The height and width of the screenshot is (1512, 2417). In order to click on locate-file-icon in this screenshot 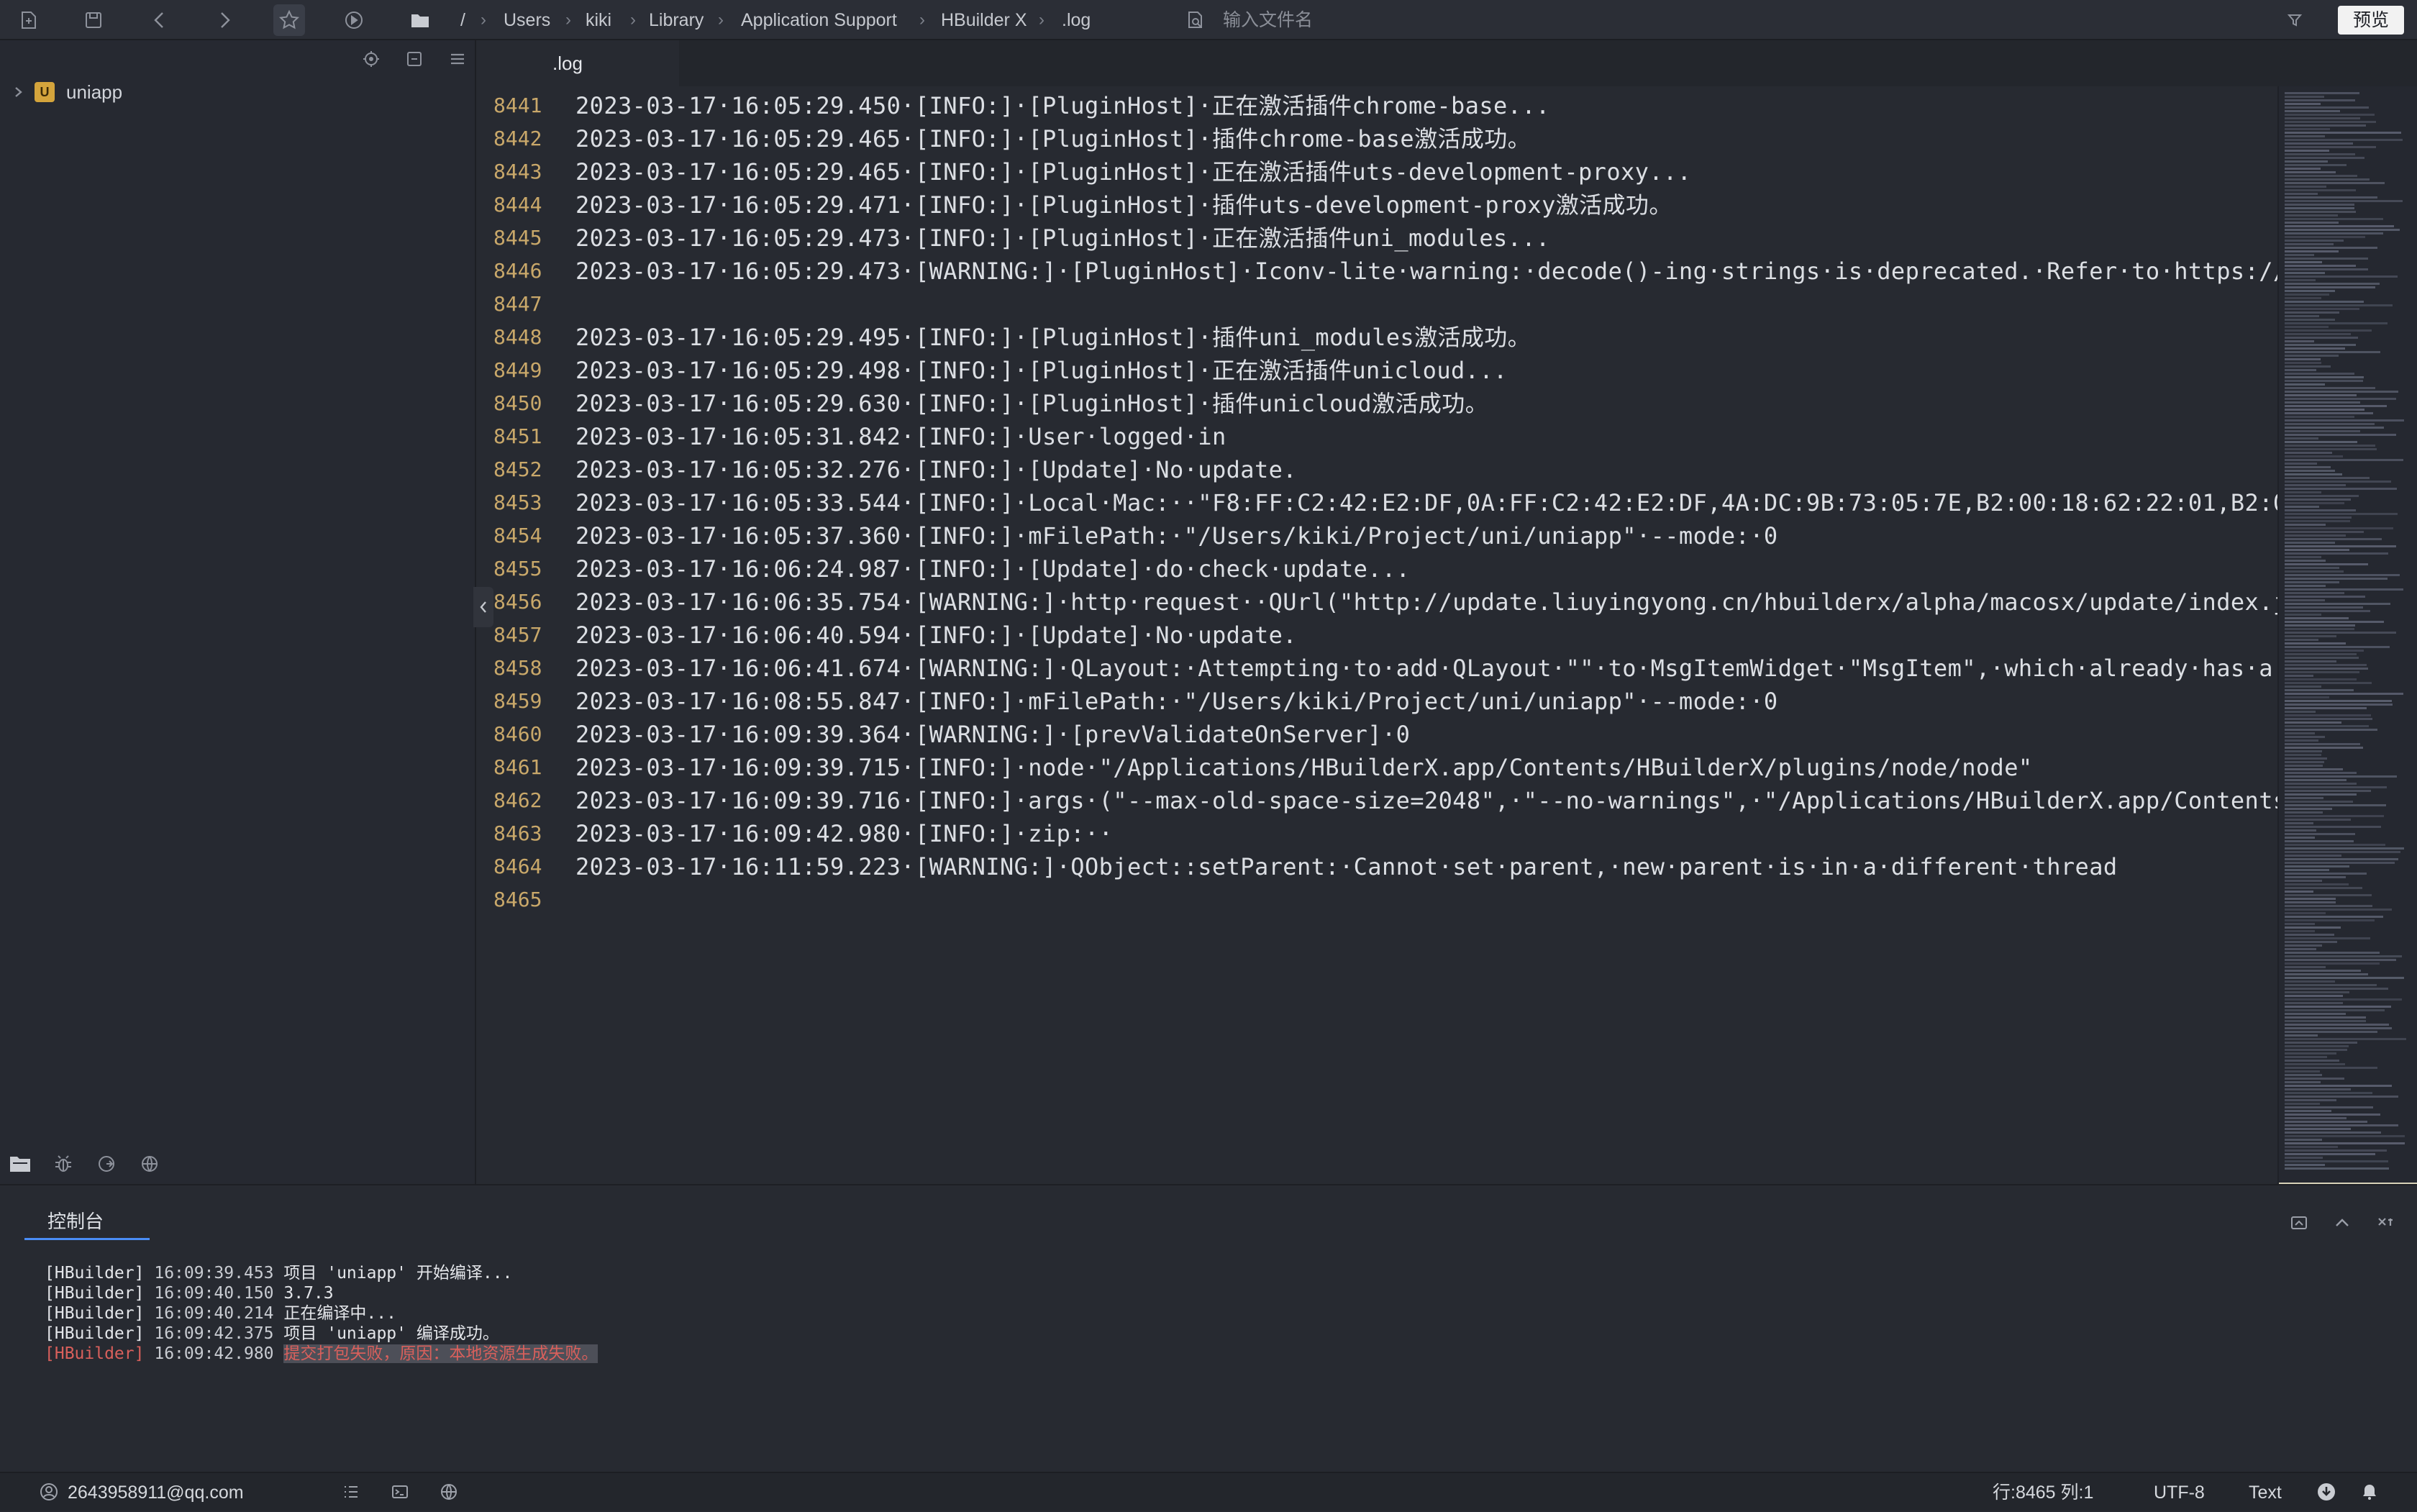, I will do `click(371, 59)`.